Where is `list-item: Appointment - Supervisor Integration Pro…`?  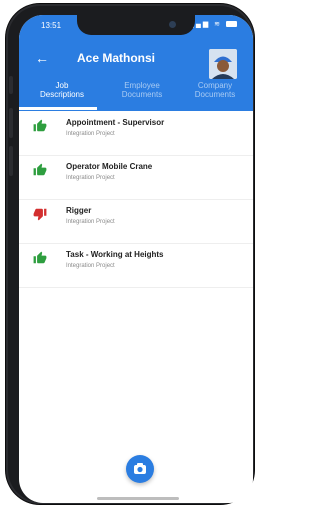 list-item: Appointment - Supervisor Integration Pro… is located at coordinates (136, 133).